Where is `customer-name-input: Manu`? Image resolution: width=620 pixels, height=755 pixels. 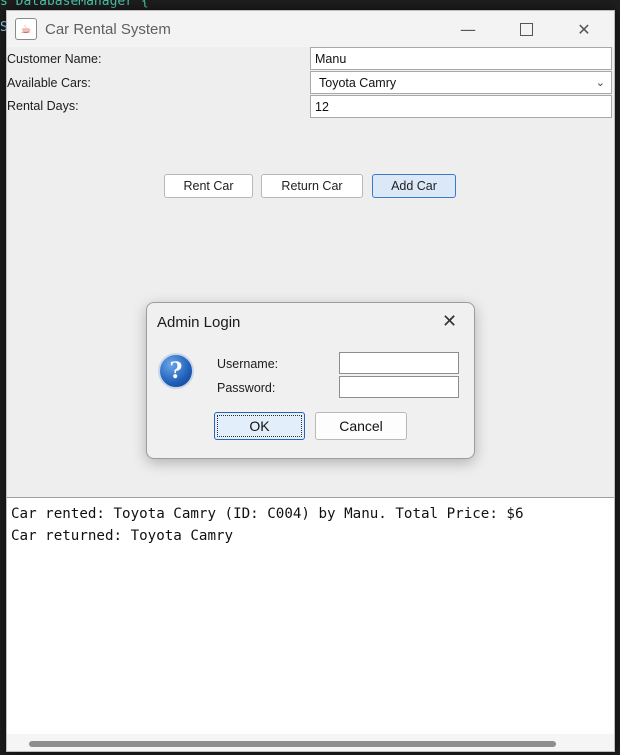 customer-name-input: Manu is located at coordinates (461, 58).